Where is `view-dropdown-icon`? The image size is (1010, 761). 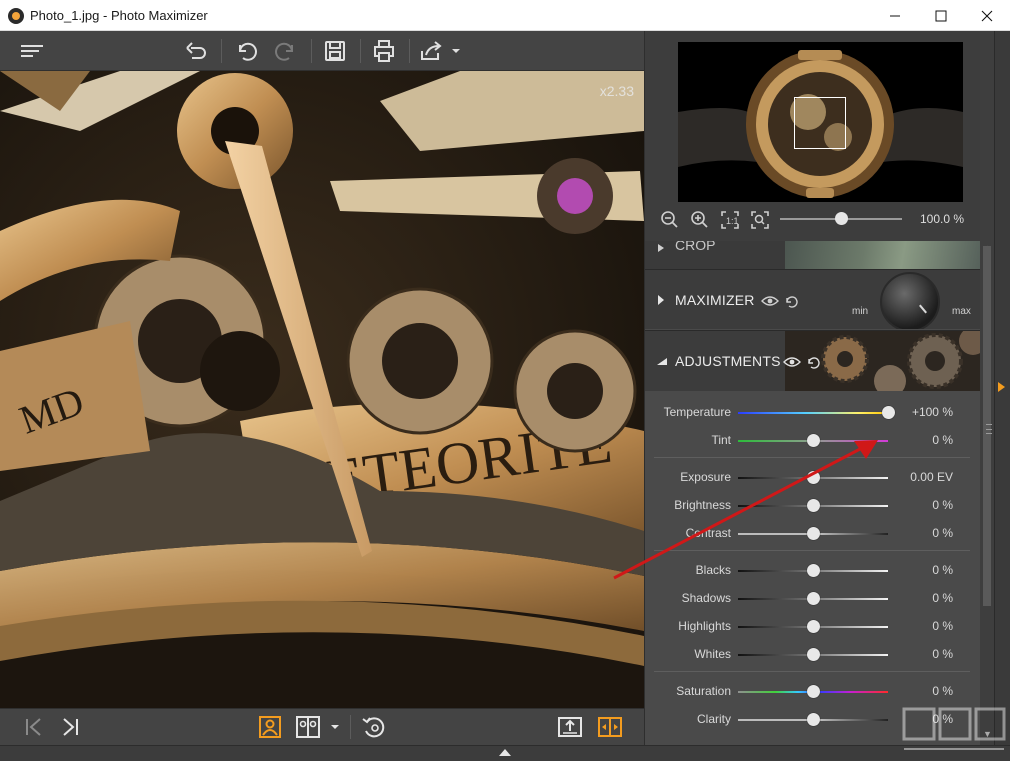 view-dropdown-icon is located at coordinates (335, 727).